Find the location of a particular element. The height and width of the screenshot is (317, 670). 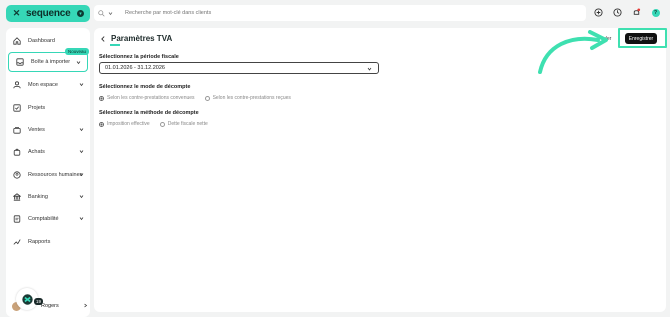

mode-radio-recues is located at coordinates (207, 98).